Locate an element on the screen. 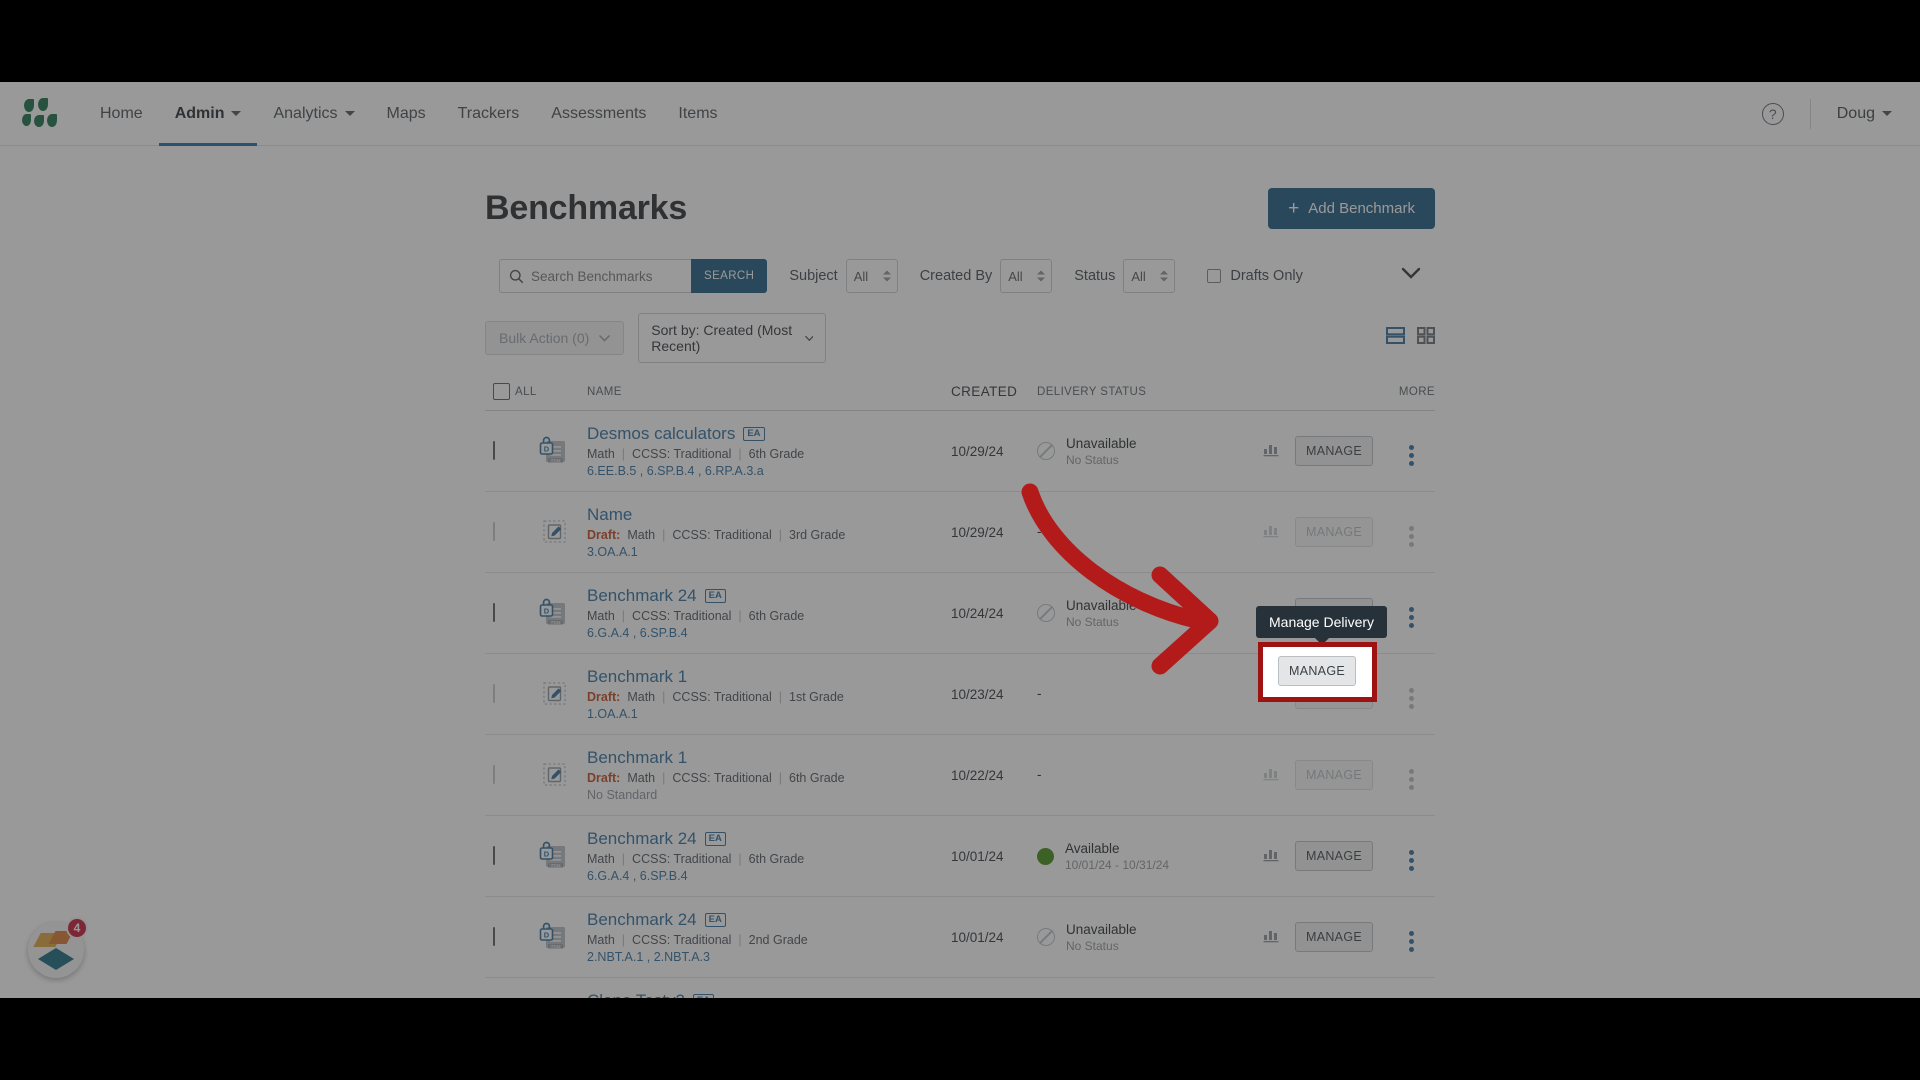  status-filter-select: All is located at coordinates (1149, 276).